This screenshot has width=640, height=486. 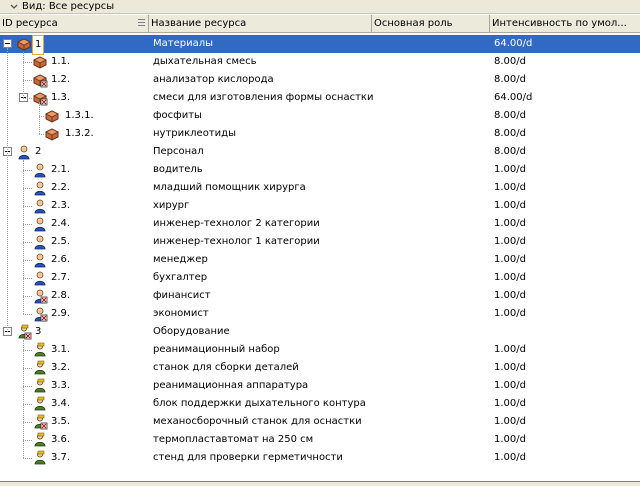 I want to click on collapse-toggle-icon, so click(x=7, y=43).